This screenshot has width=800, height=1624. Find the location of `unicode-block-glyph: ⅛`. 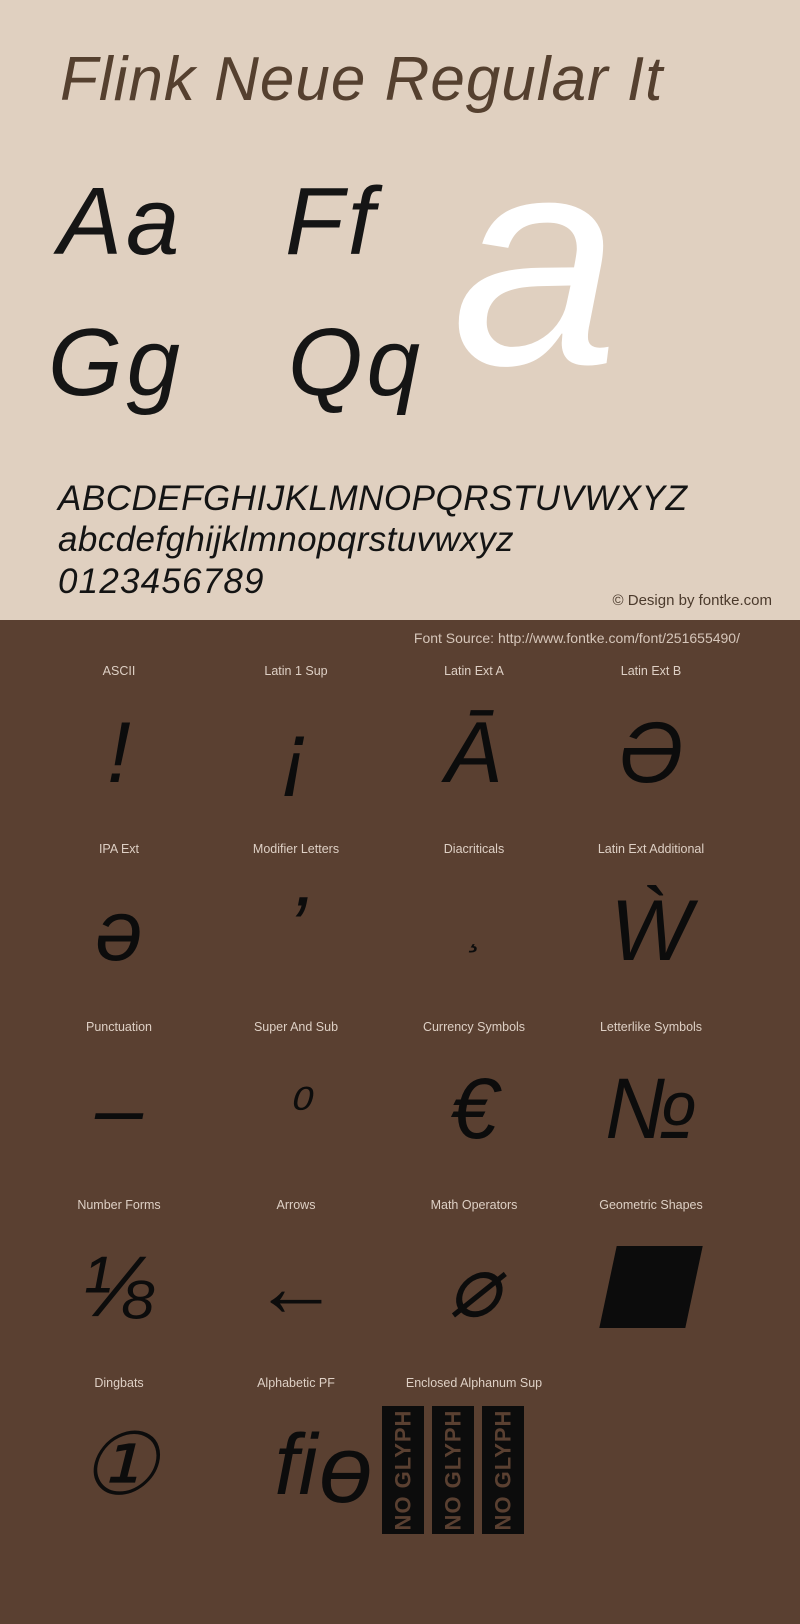

unicode-block-glyph: ⅛ is located at coordinates (119, 1287).